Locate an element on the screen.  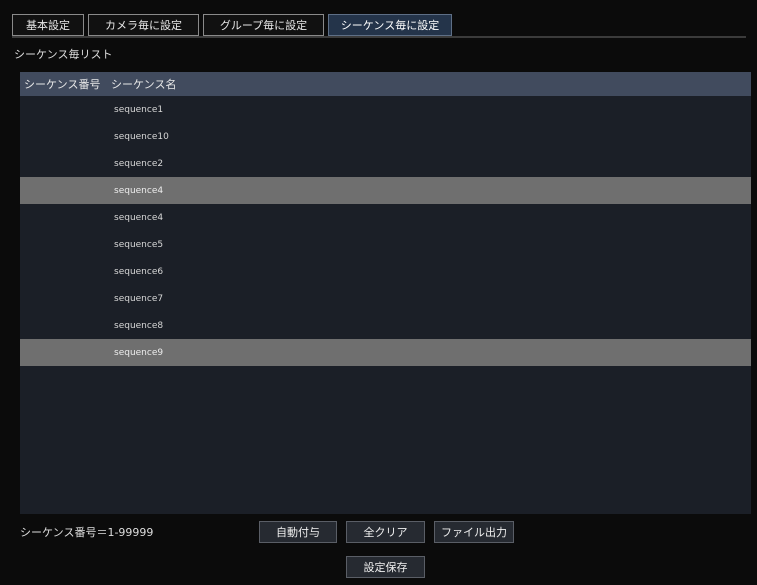
tab-camera-settings: カメラ毎に設定 is located at coordinates (143, 25).